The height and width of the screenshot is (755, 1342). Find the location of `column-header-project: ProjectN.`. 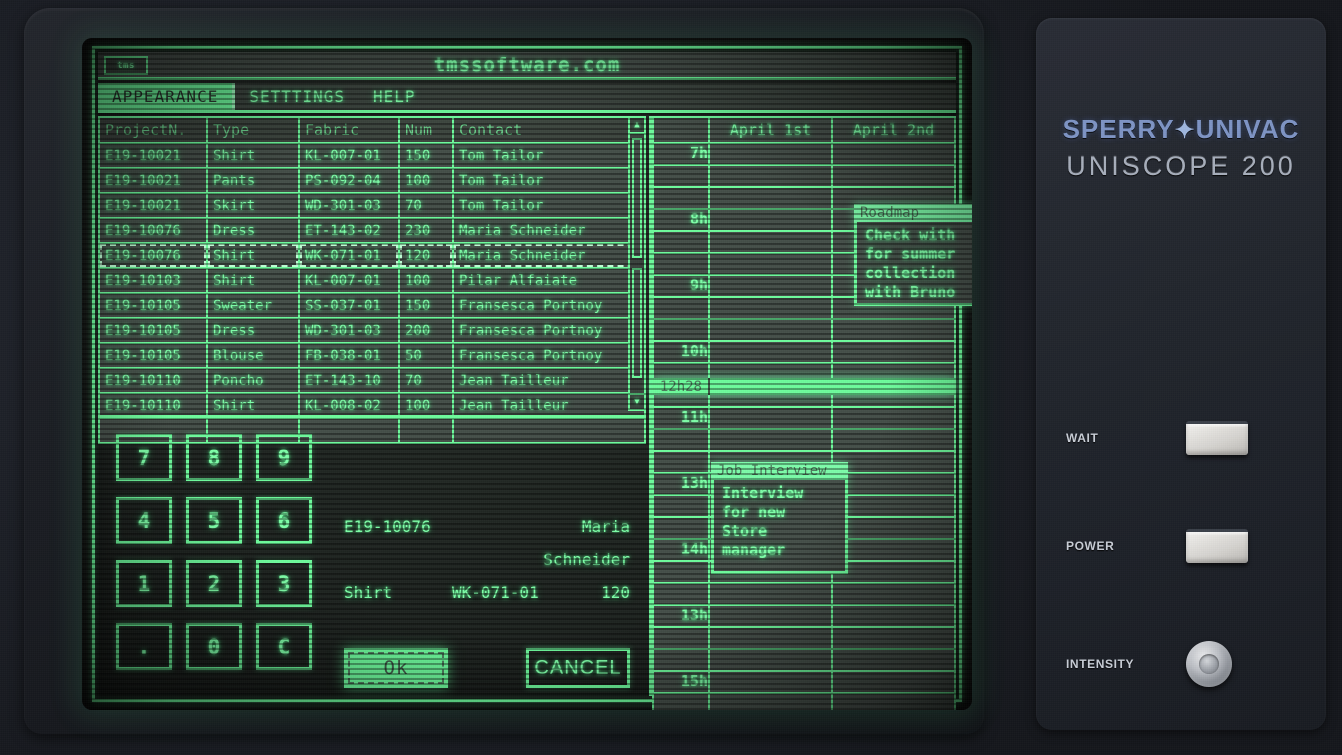

column-header-project: ProjectN. is located at coordinates (153, 130).